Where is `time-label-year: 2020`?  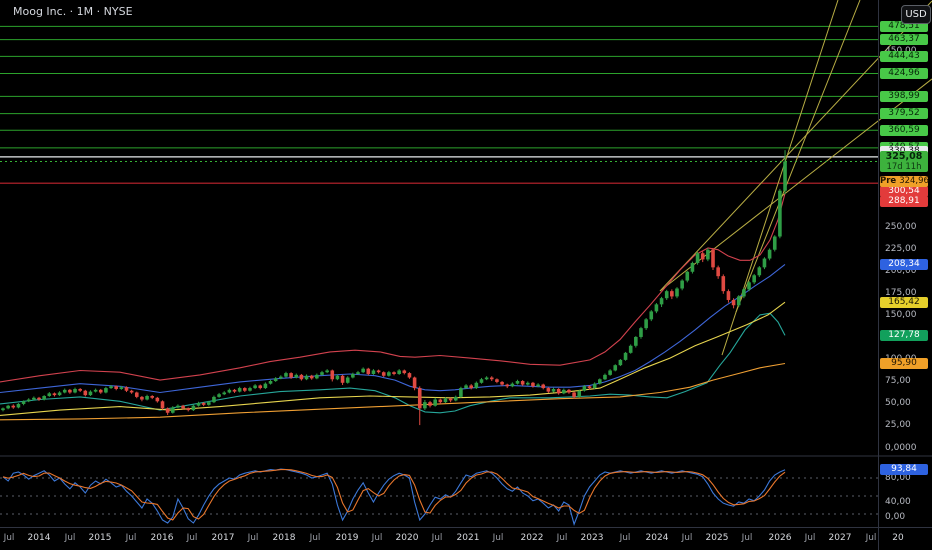 time-label-year: 2020 is located at coordinates (407, 538).